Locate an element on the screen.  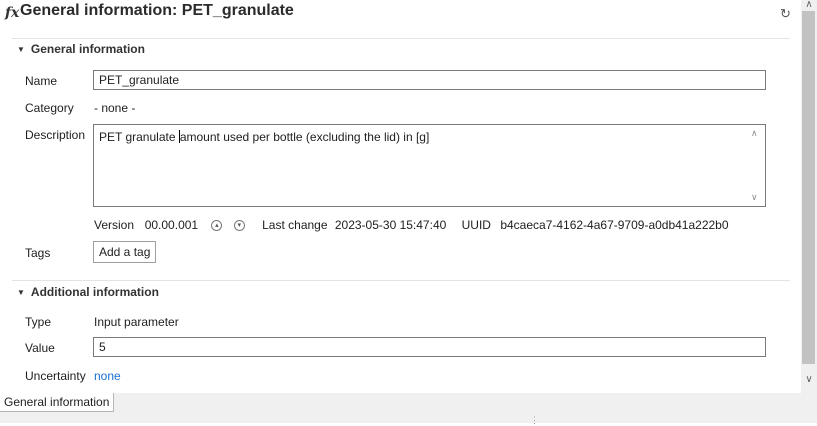
value-field: 5 is located at coordinates (429, 347).